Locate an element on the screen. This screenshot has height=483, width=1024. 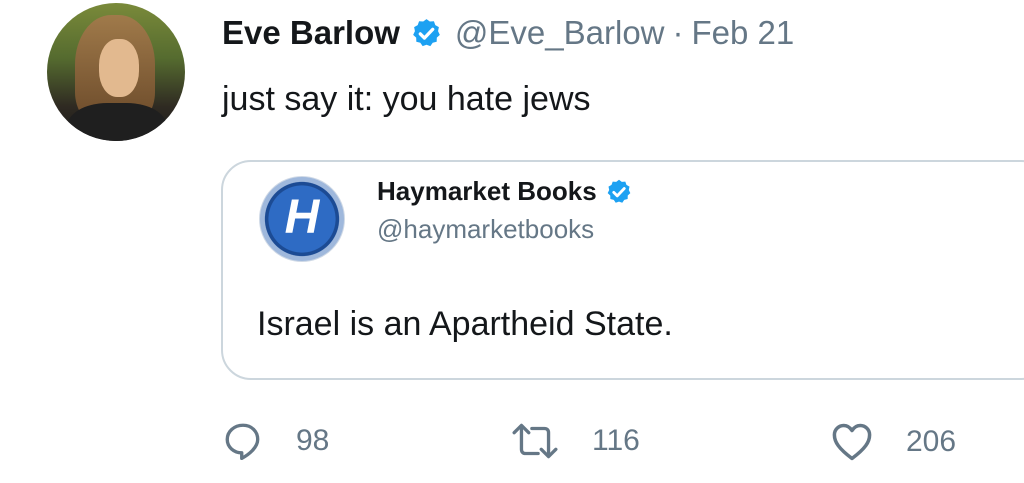
tweet-date: Feb 21 is located at coordinates (743, 33).